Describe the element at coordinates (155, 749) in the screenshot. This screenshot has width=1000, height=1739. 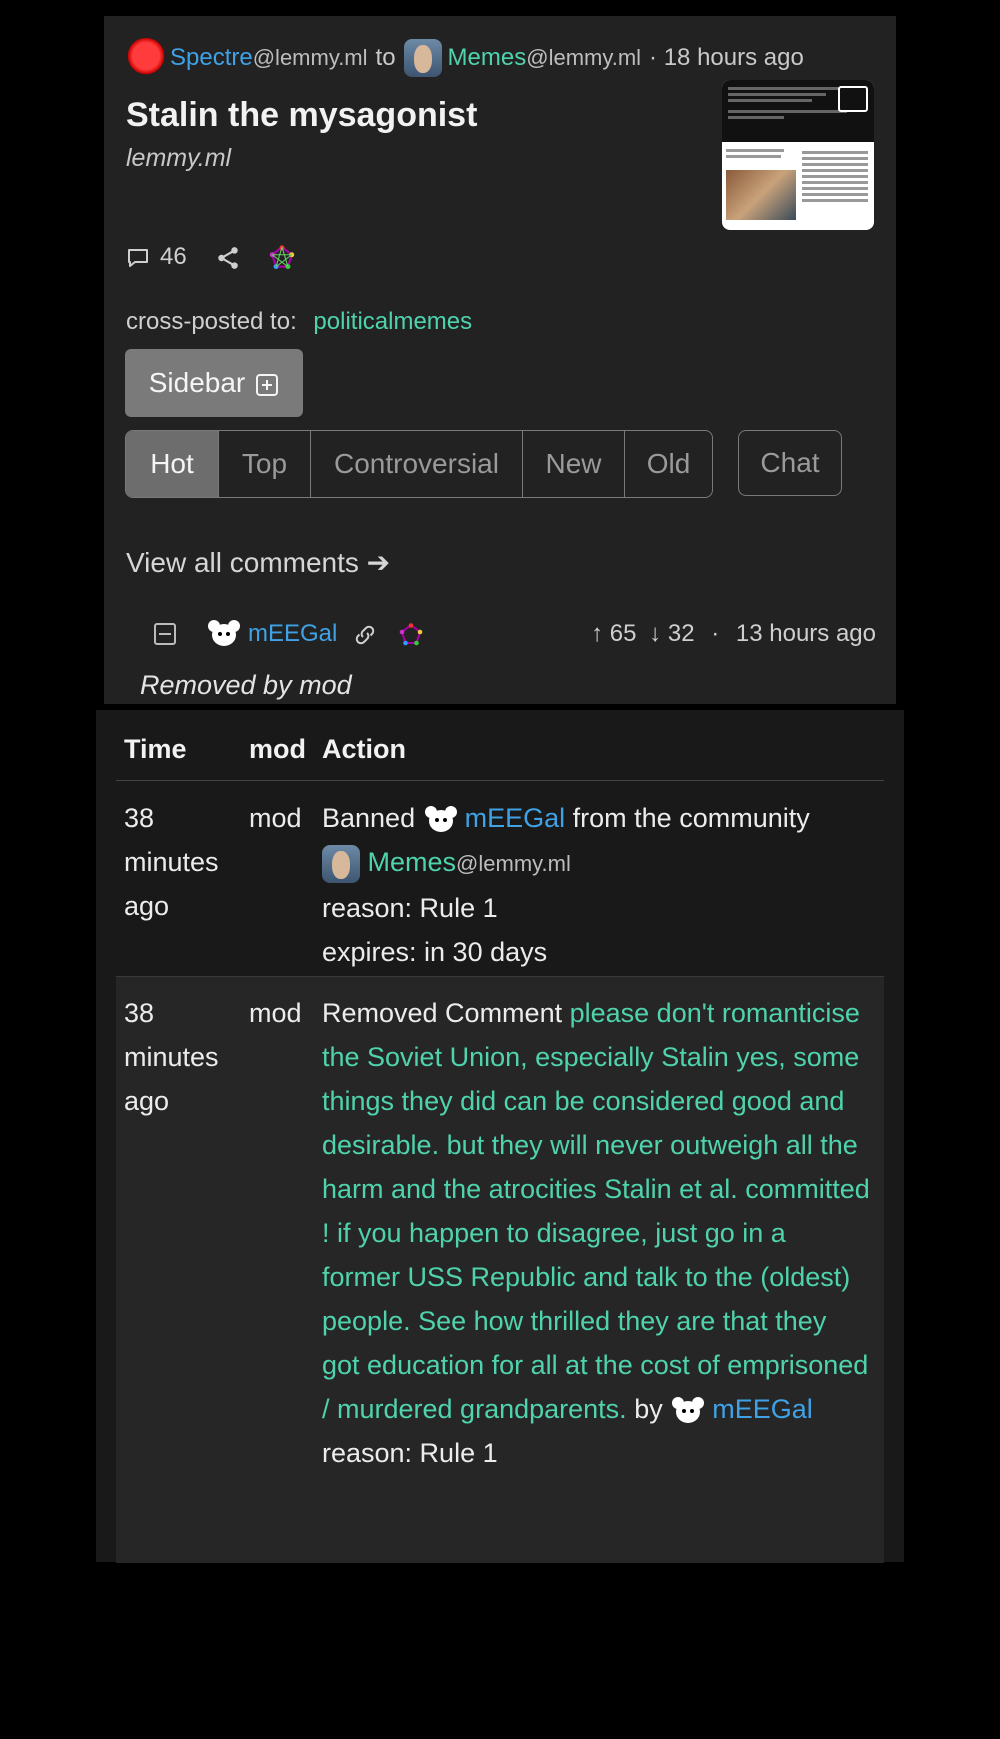
I see `header-time: Time` at that location.